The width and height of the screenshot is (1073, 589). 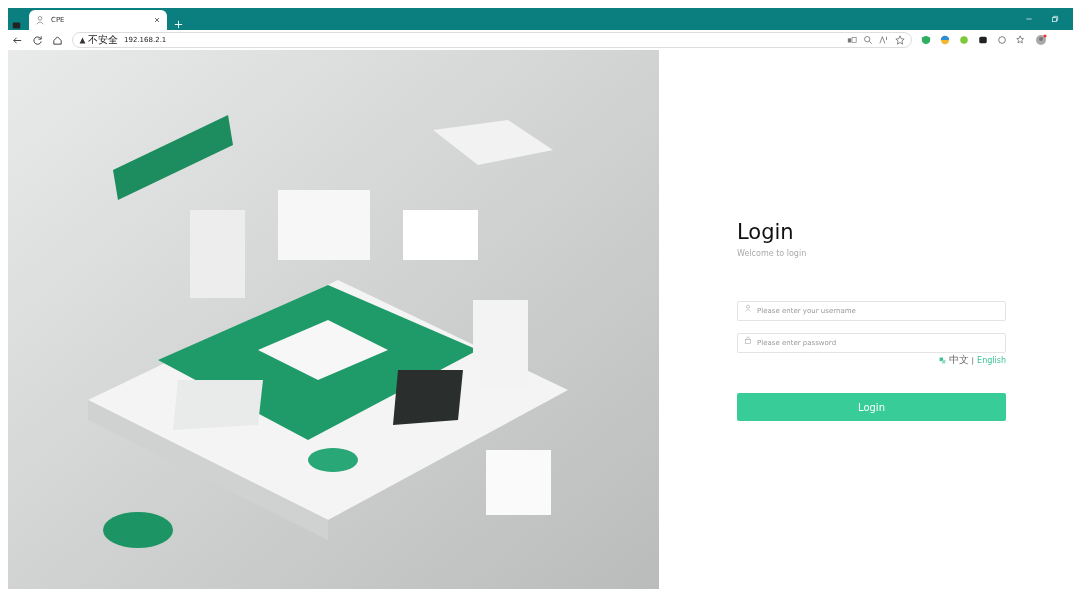 I want to click on language-option: 中文, so click(x=958, y=360).